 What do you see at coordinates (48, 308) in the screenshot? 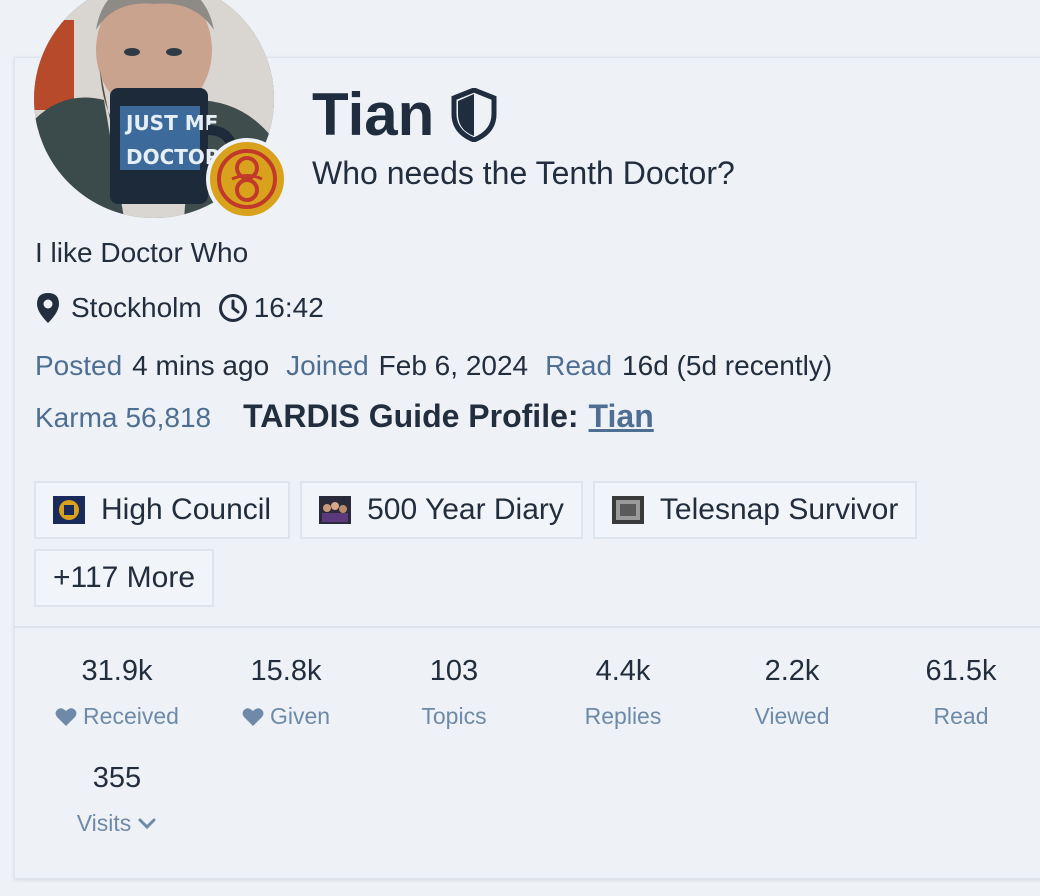
I see `map-pin-icon` at bounding box center [48, 308].